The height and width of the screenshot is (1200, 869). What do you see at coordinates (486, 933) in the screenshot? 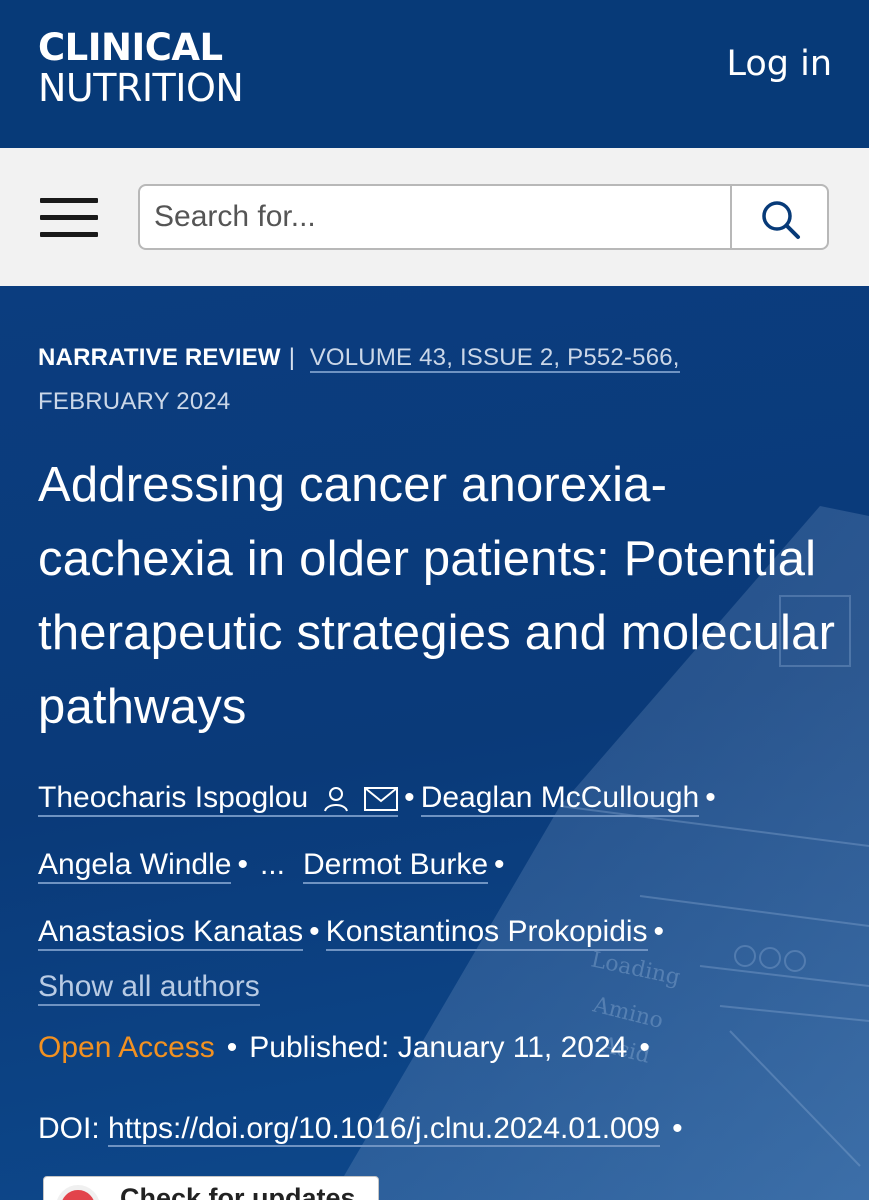
I see `author-link: Konstantinos Prokopidis` at bounding box center [486, 933].